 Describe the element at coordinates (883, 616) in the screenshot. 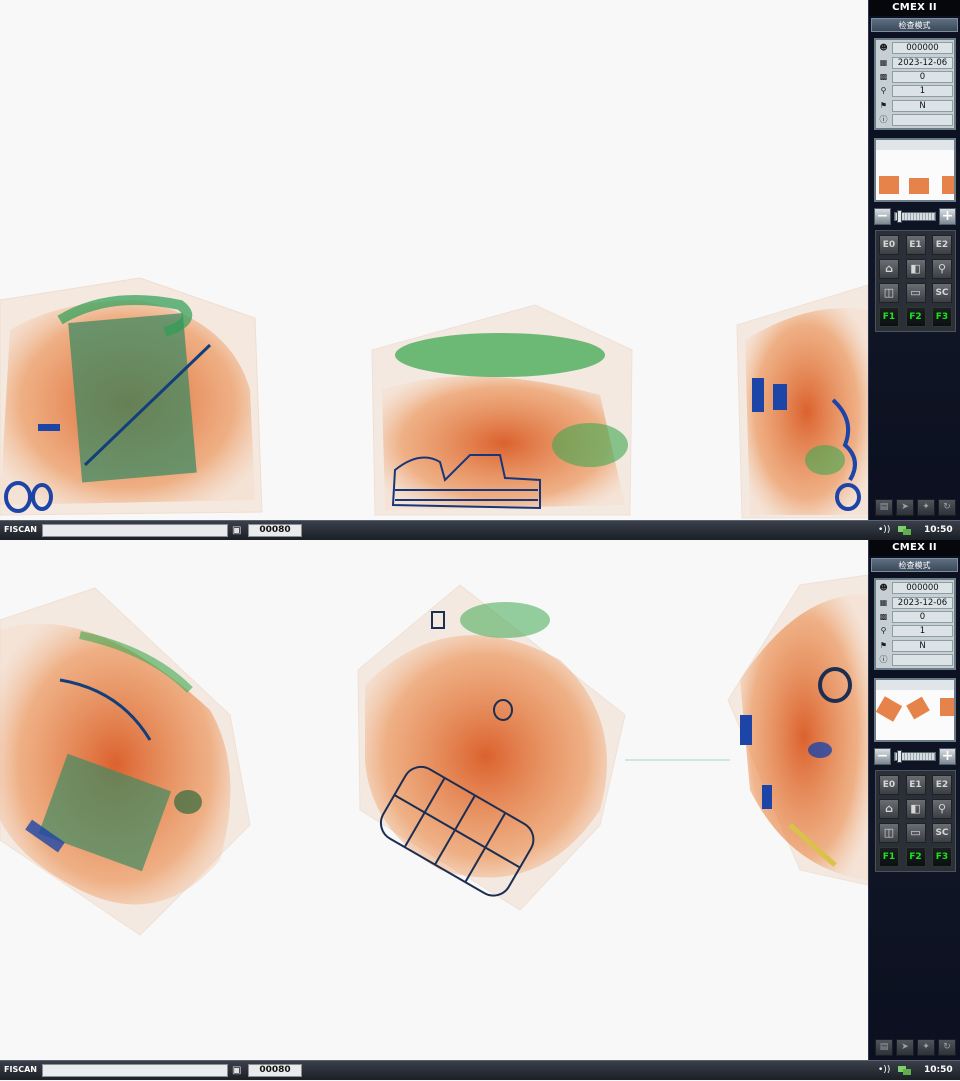

I see `counter-icon: ▩` at that location.